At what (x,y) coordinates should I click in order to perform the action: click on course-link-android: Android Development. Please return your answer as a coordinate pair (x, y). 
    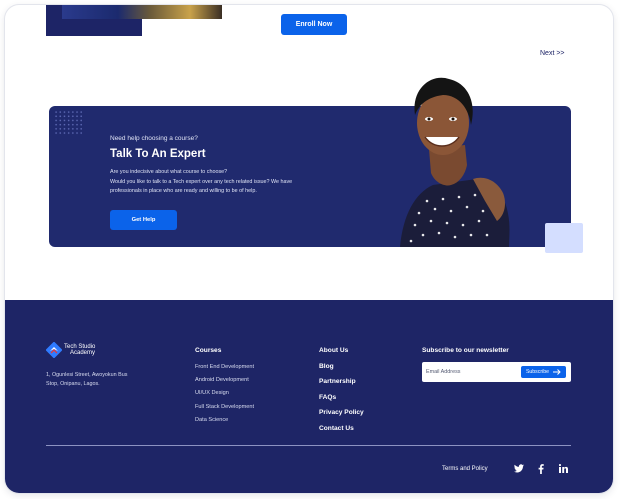
    Looking at the image, I should click on (222, 380).